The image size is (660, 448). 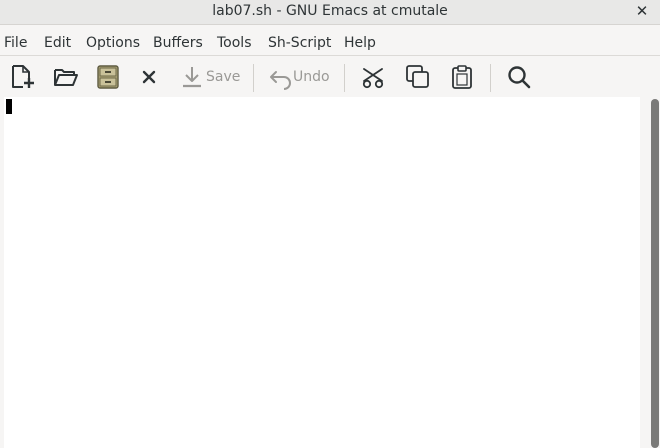 I want to click on cut-button, so click(x=374, y=77).